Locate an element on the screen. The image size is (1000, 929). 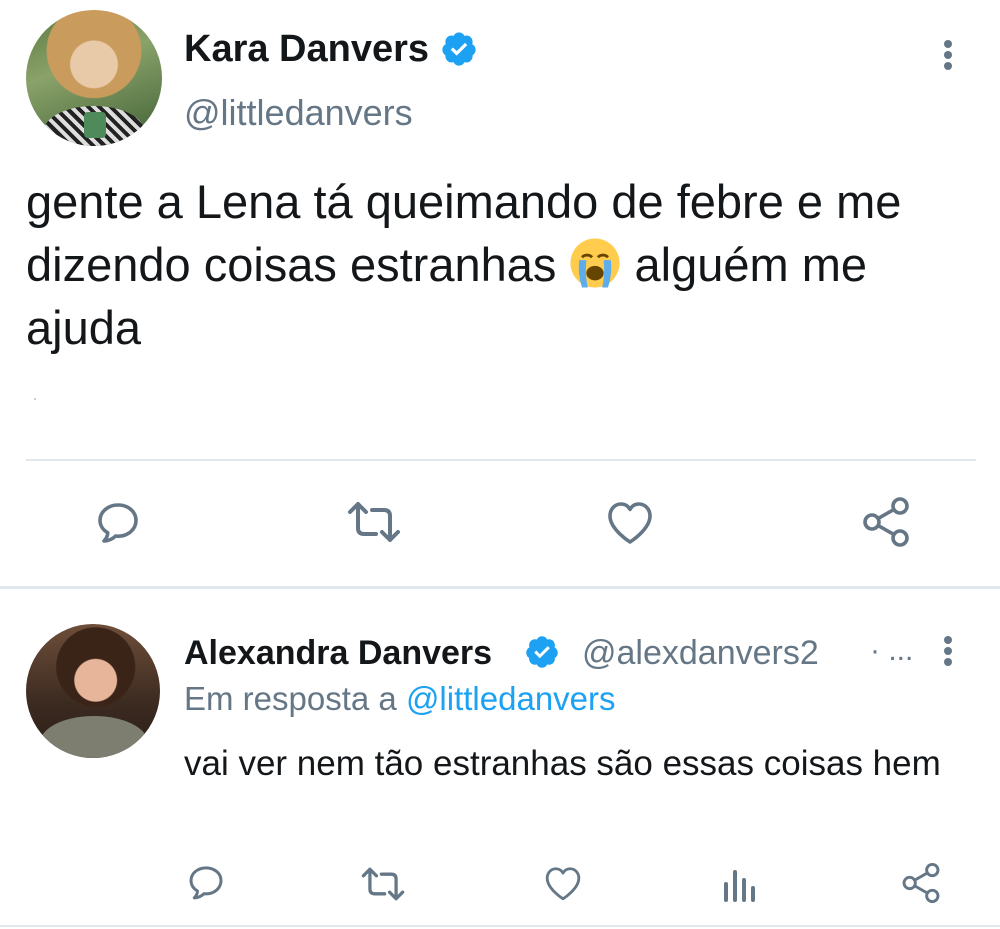
reply-reply-button is located at coordinates (206, 882).